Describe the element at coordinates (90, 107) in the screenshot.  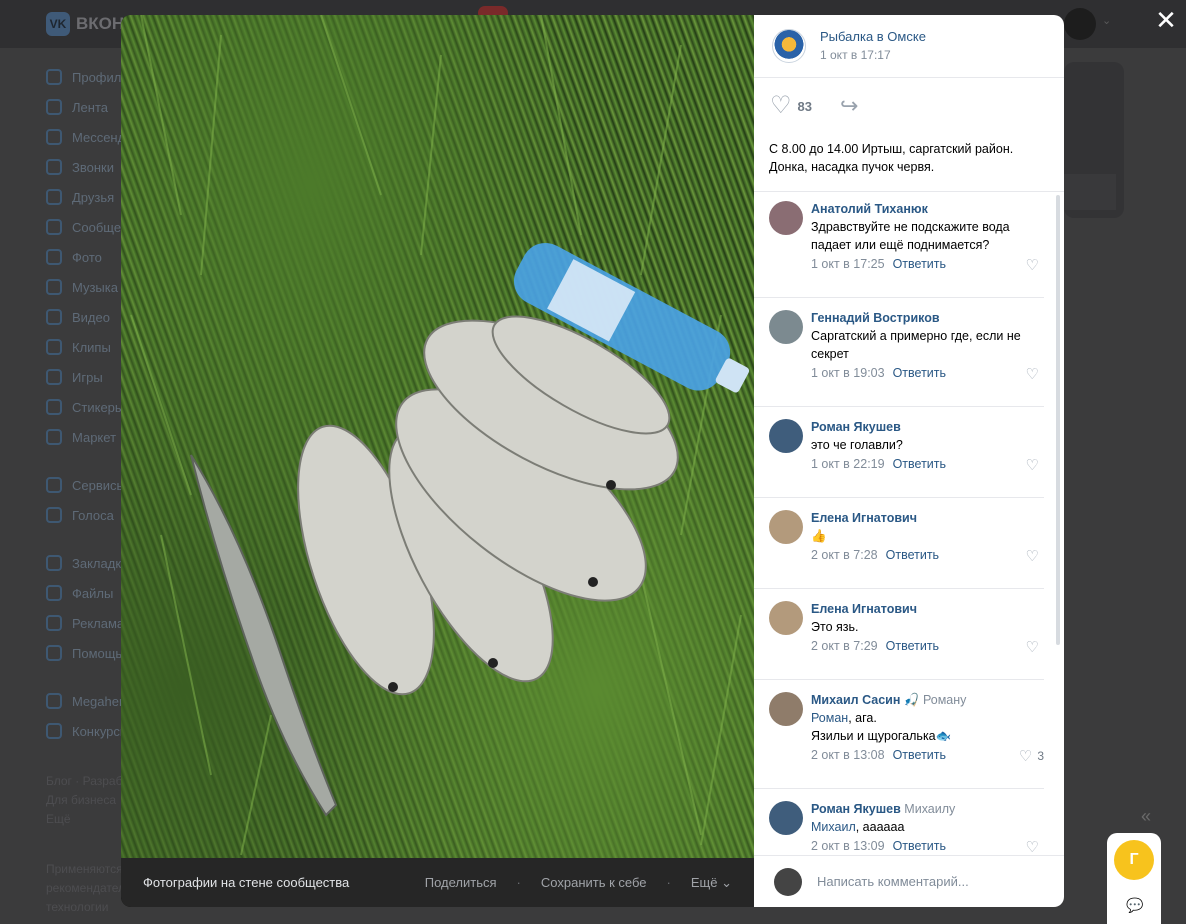
I see `sidebar-item-label: Лента` at that location.